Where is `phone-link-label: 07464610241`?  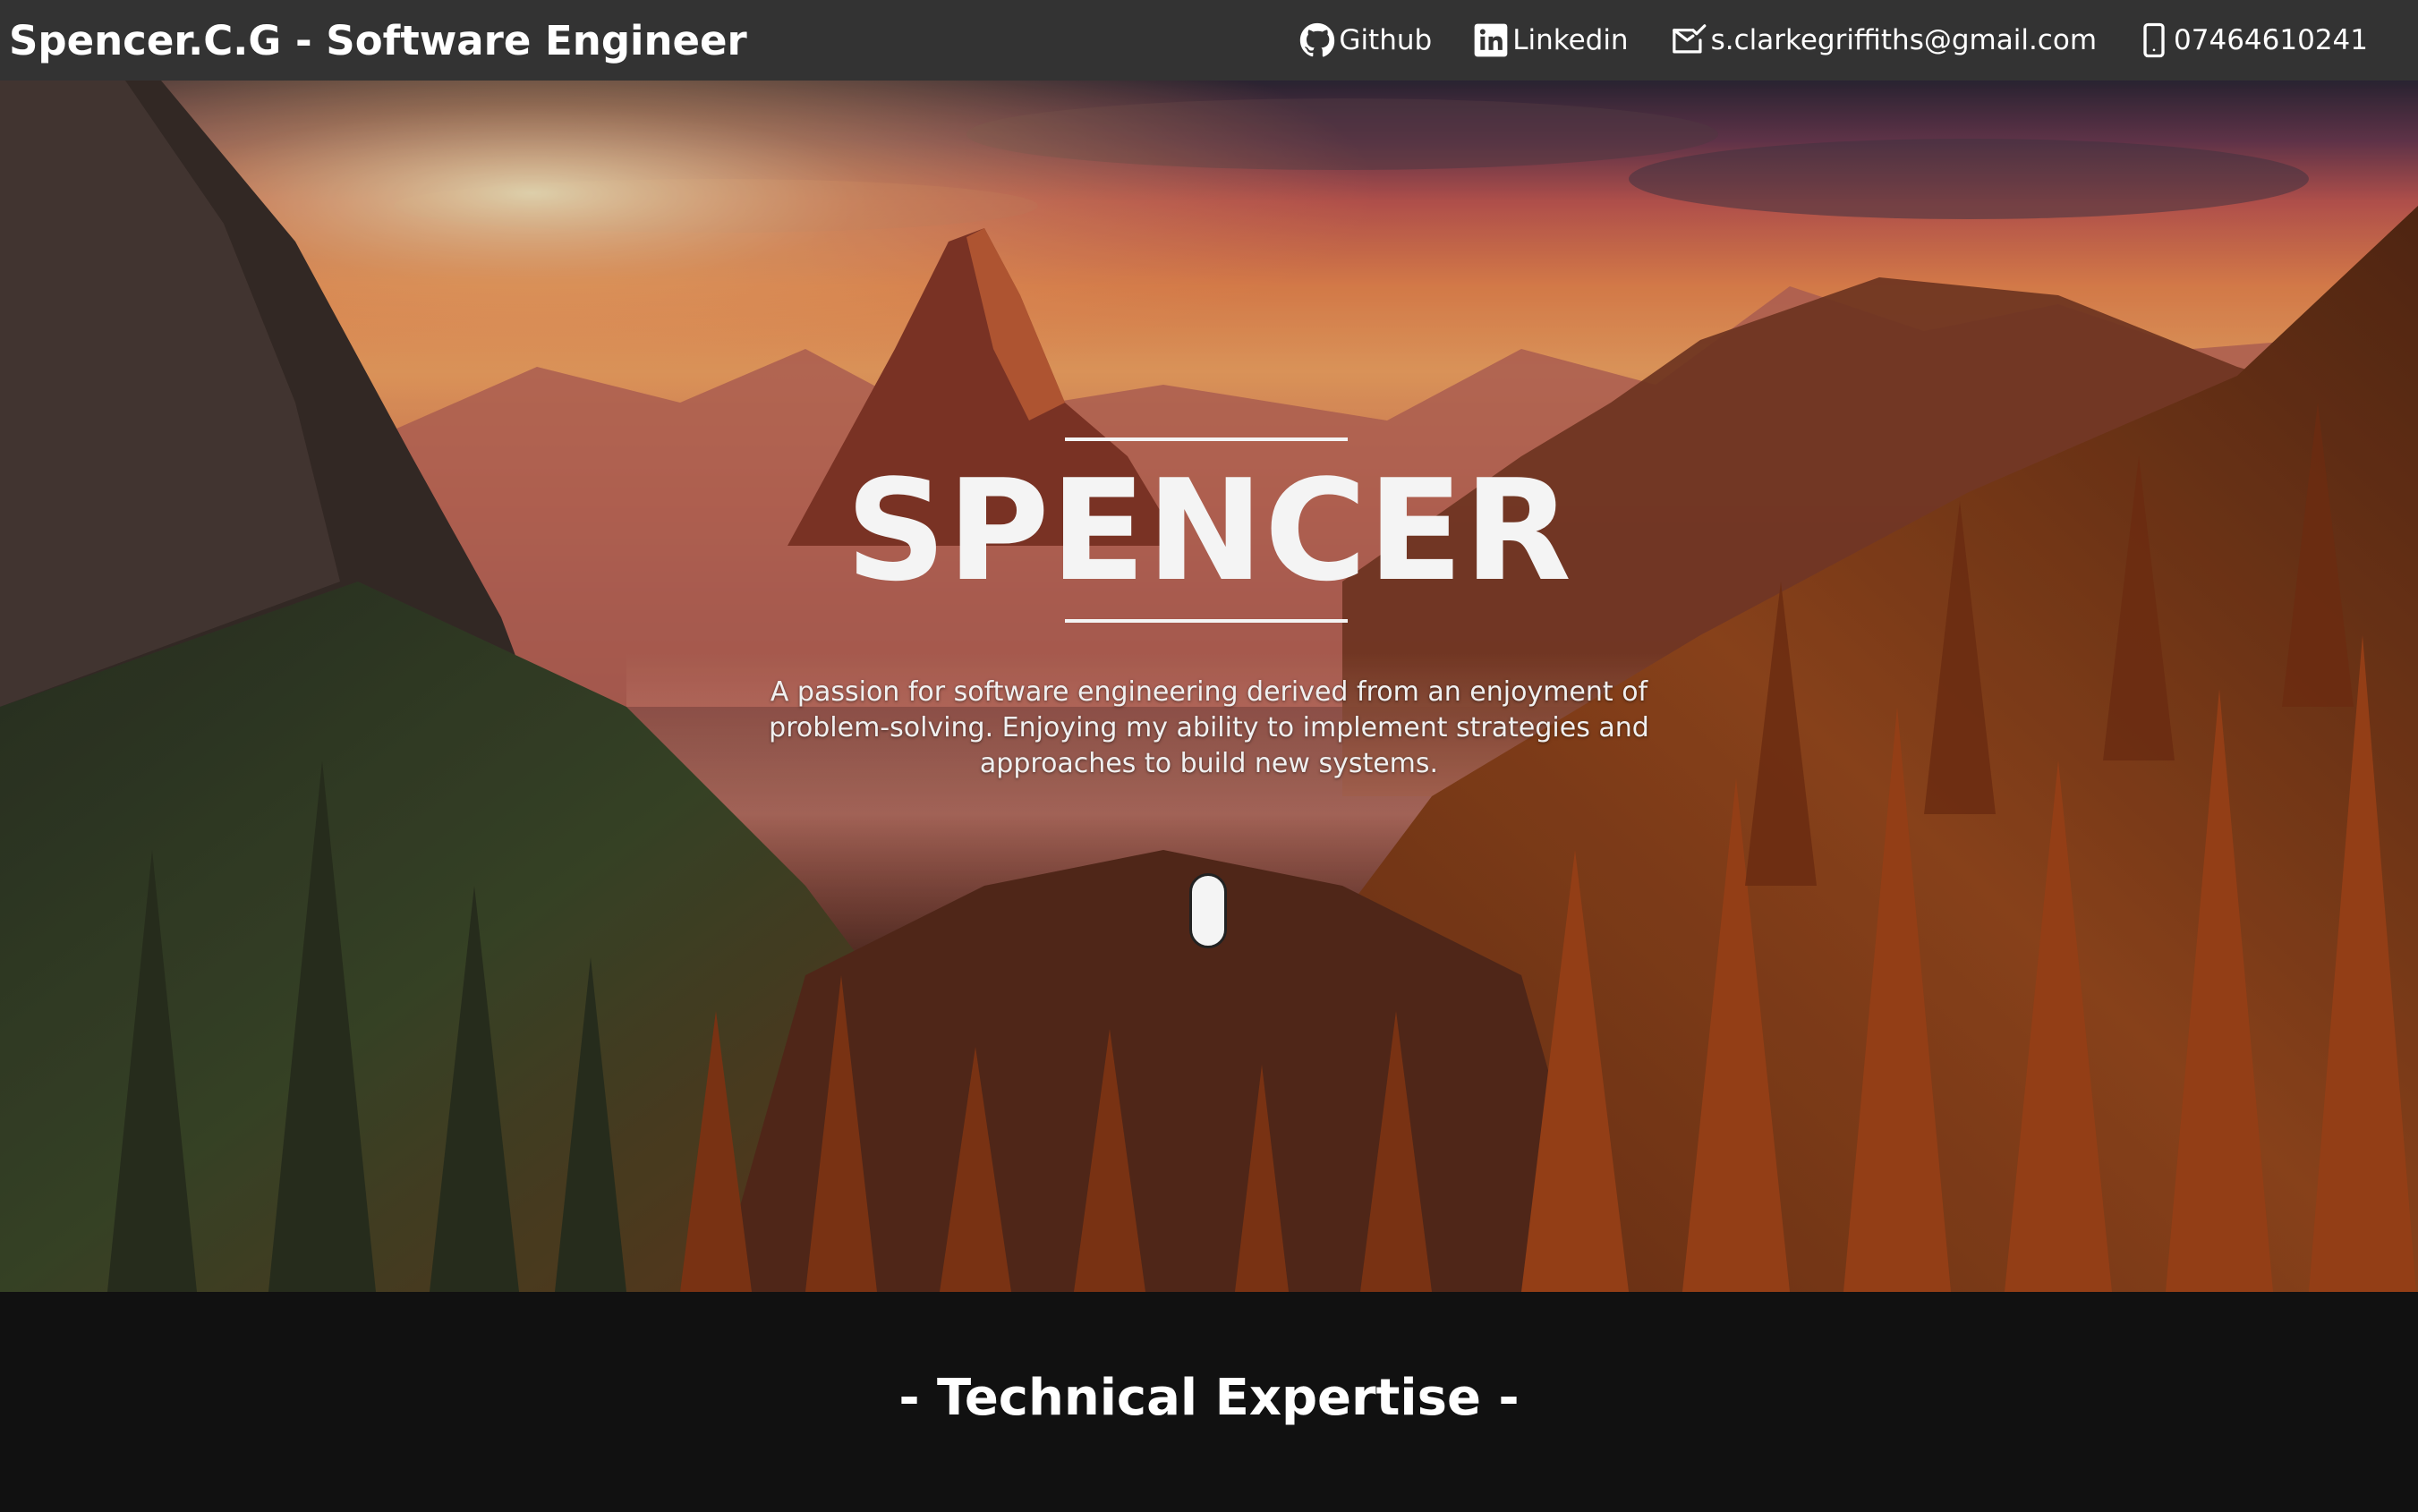
phone-link-label: 07464610241 is located at coordinates (2271, 40).